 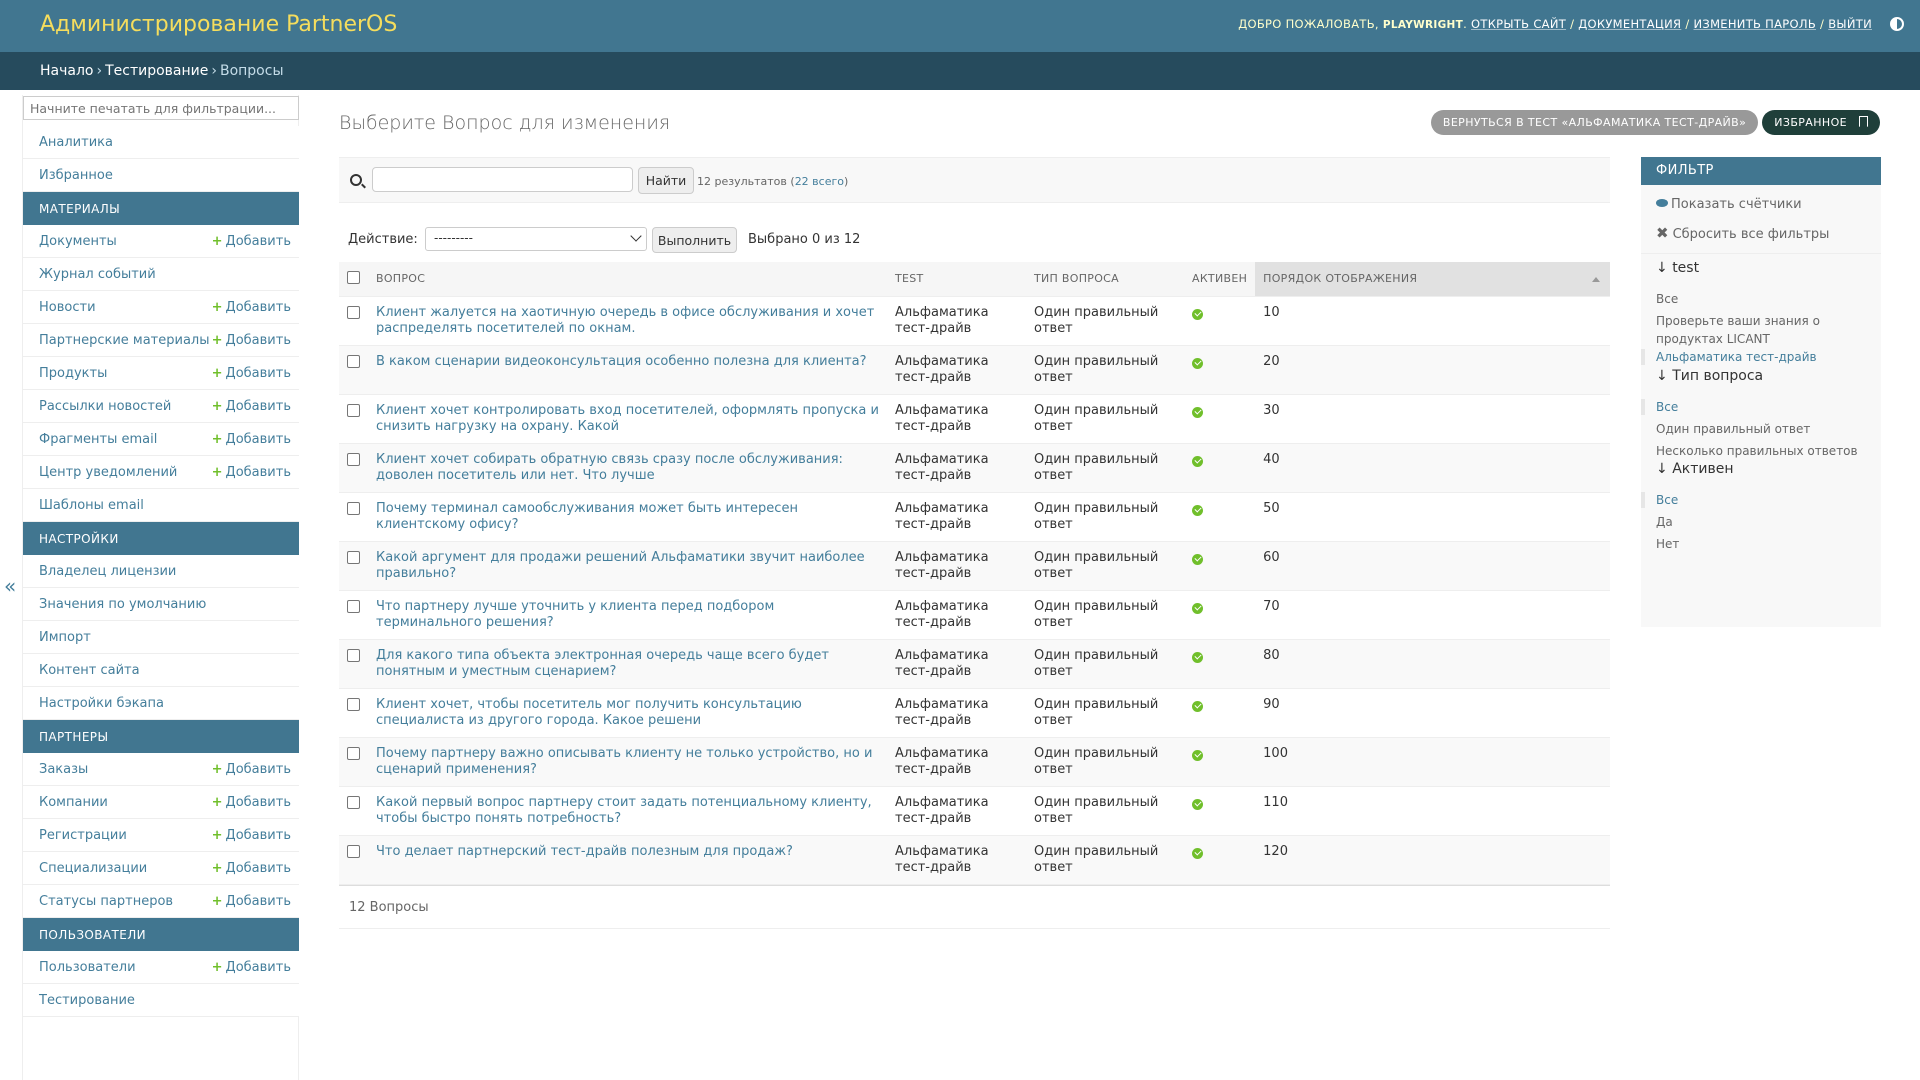 What do you see at coordinates (91, 505) in the screenshot?
I see `sidebar-item-label: Шаблоны email` at bounding box center [91, 505].